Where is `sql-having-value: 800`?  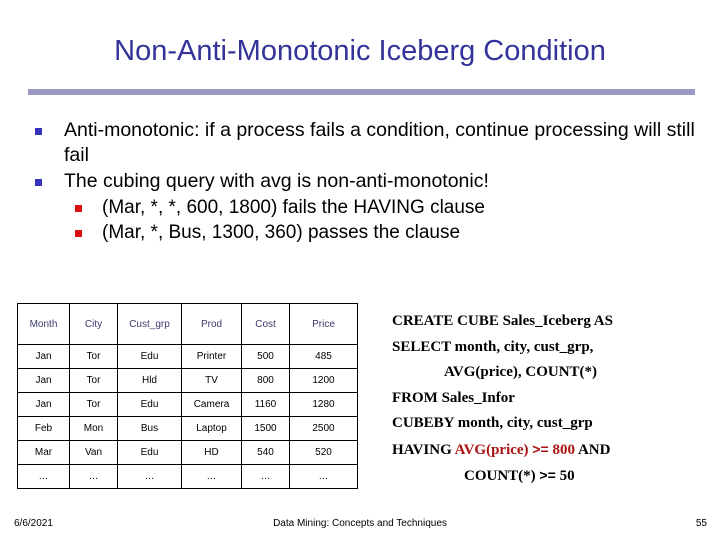
sql-having-value: 800 is located at coordinates (564, 449).